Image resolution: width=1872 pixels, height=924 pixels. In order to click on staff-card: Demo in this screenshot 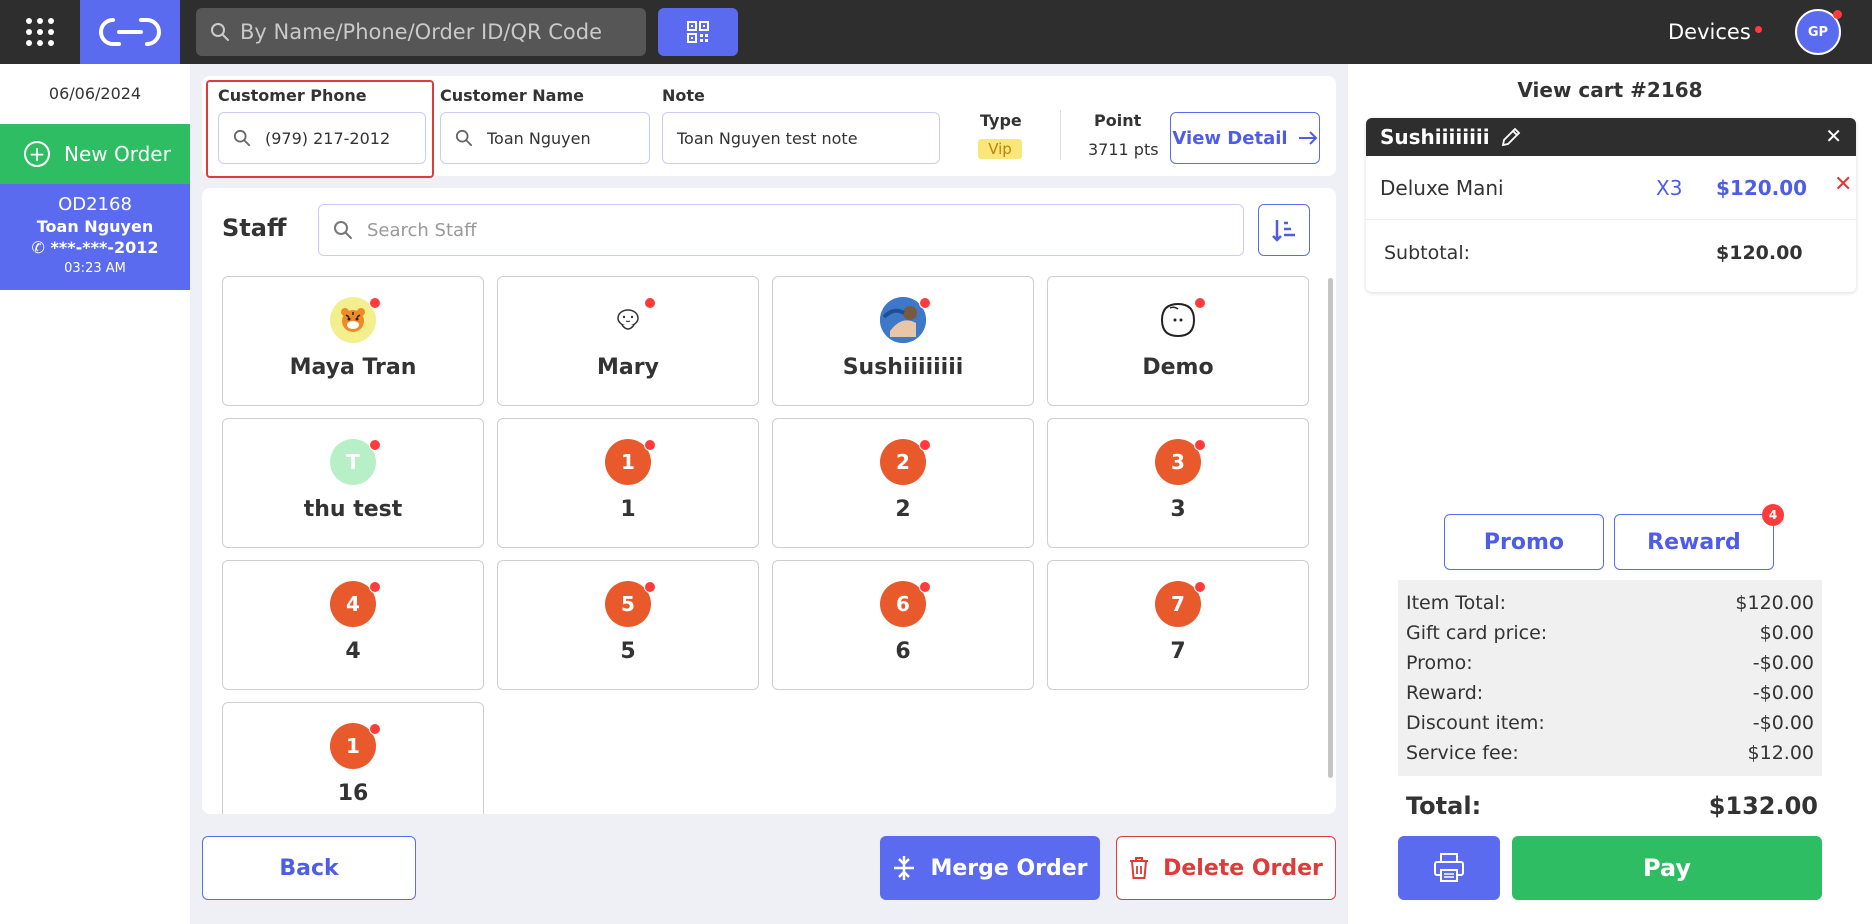, I will do `click(1178, 341)`.